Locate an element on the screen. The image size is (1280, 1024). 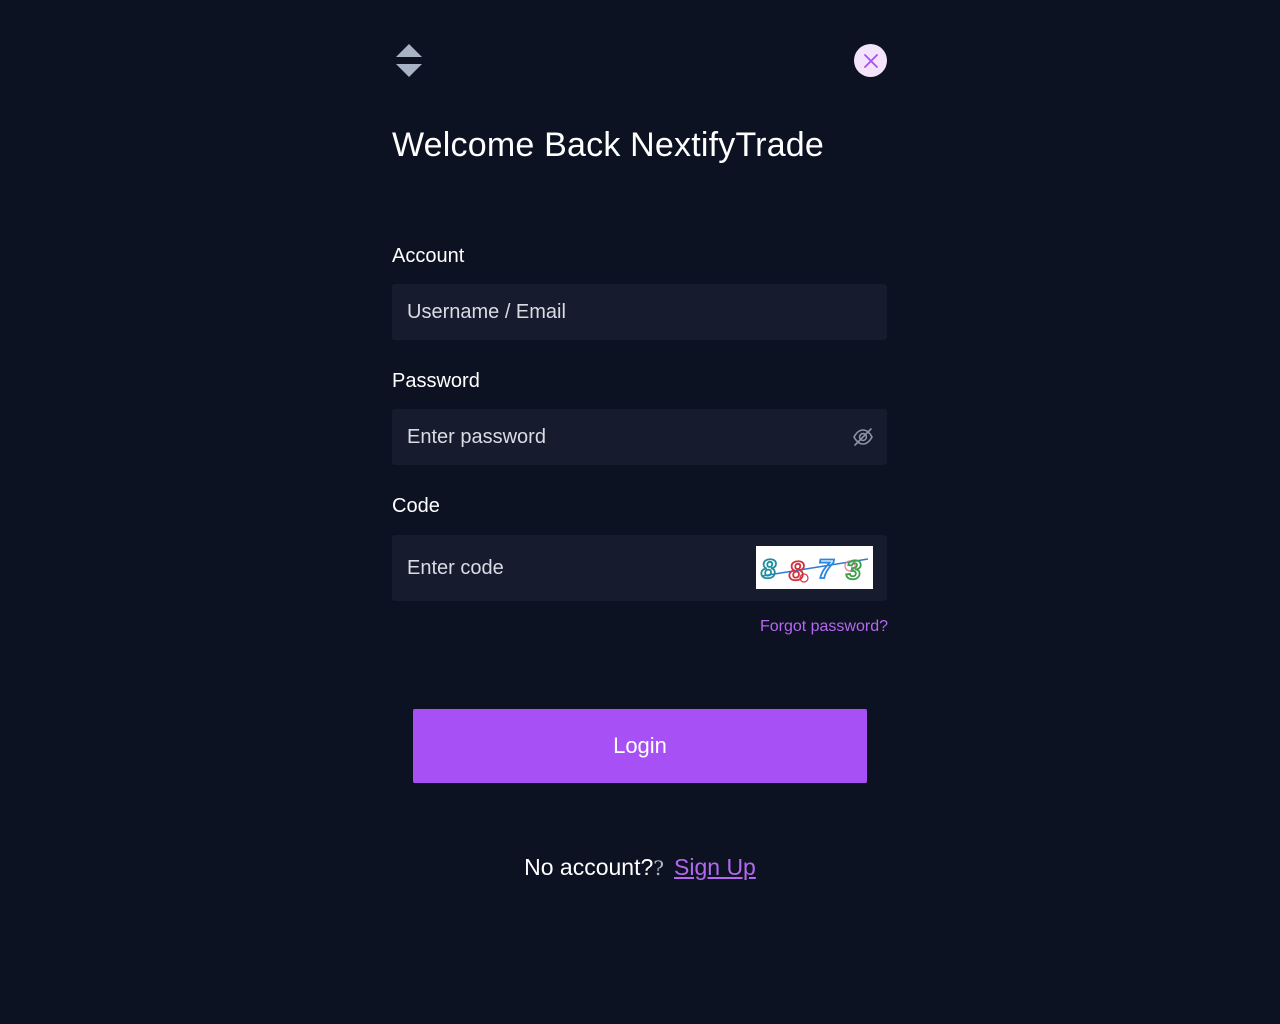
eye-off-icon is located at coordinates (863, 437).